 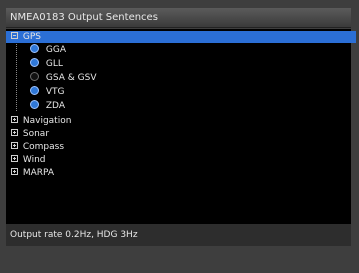 What do you see at coordinates (34, 76) in the screenshot?
I see `radio-unchecked-icon` at bounding box center [34, 76].